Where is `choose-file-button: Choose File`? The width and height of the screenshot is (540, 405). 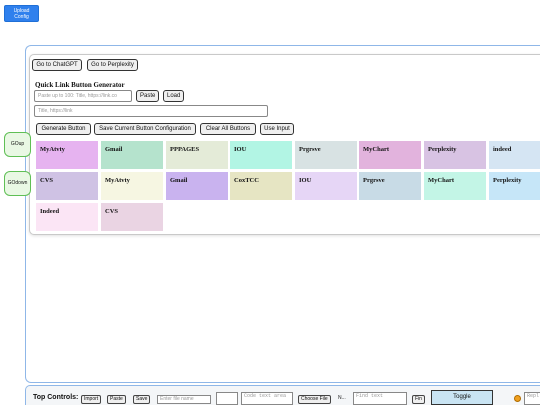
choose-file-button: Choose File is located at coordinates (314, 399).